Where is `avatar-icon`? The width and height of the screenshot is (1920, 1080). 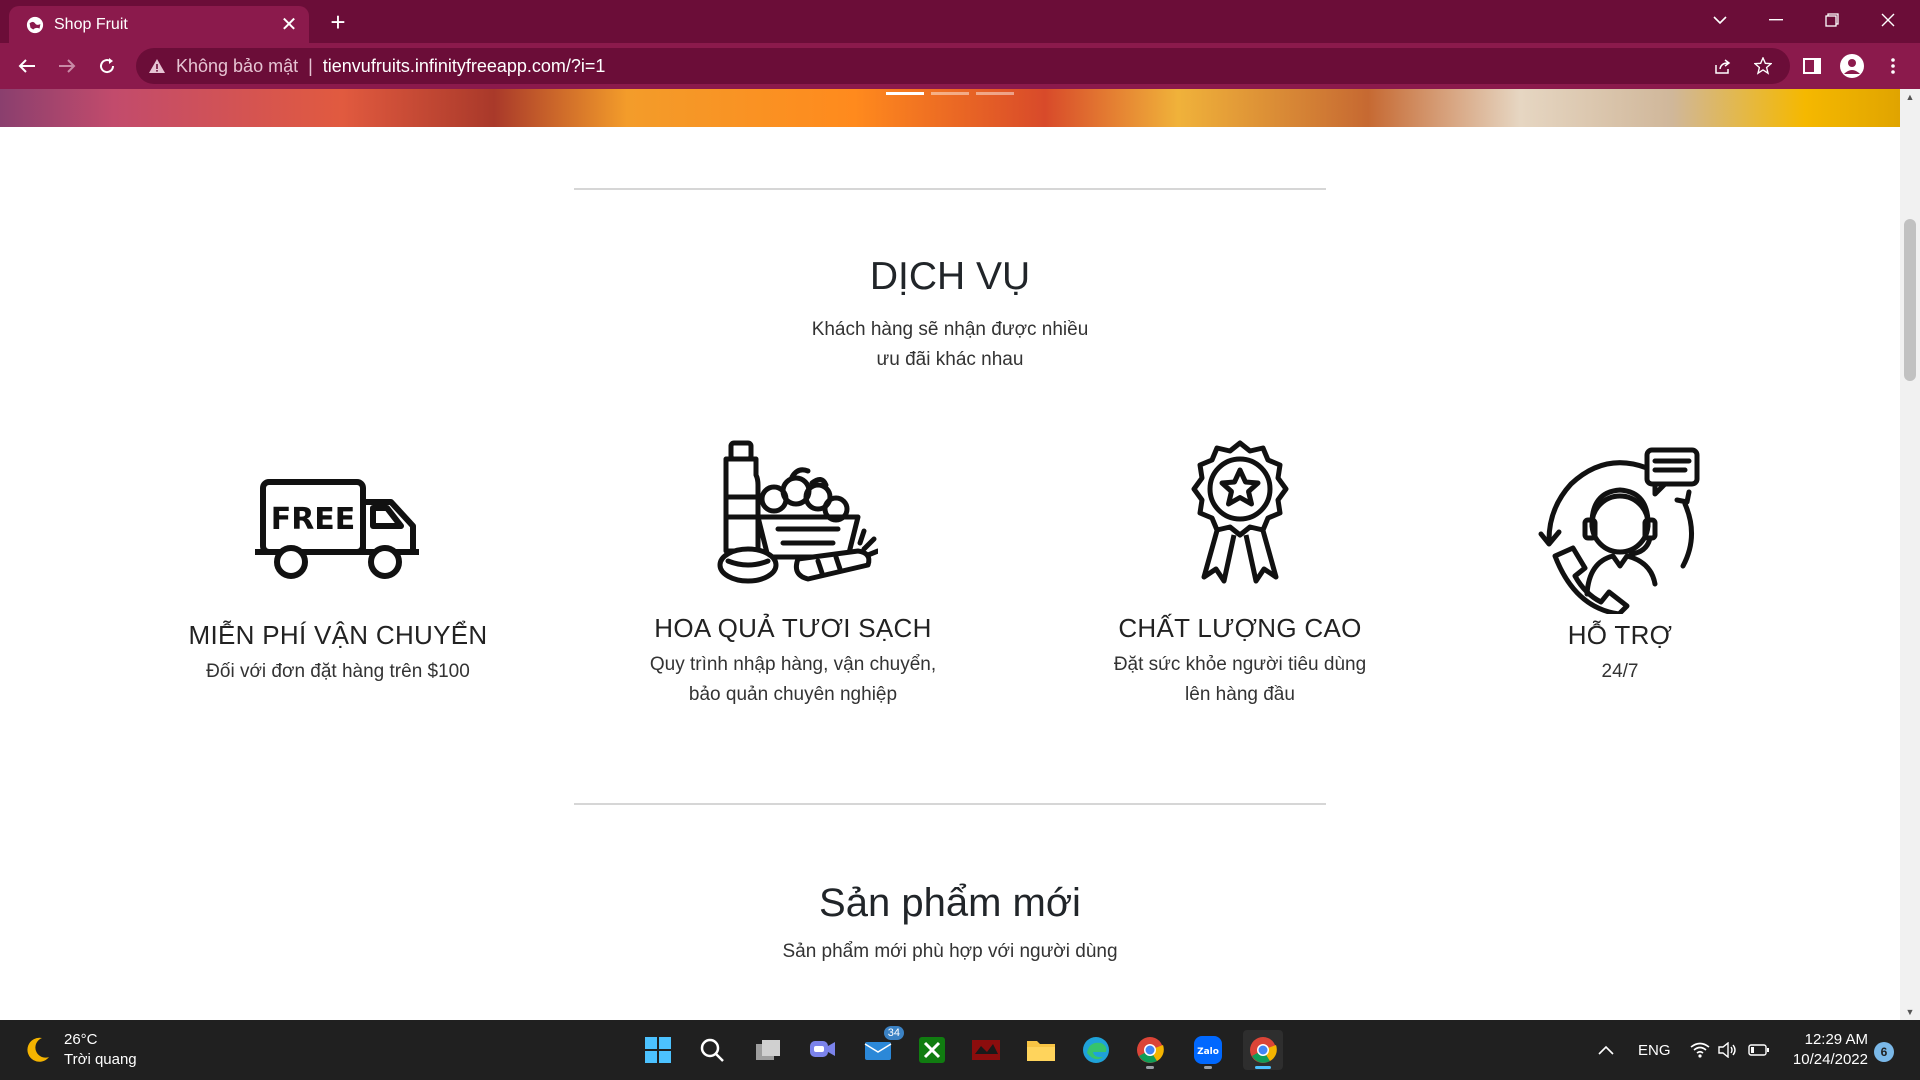
avatar-icon is located at coordinates (1852, 66).